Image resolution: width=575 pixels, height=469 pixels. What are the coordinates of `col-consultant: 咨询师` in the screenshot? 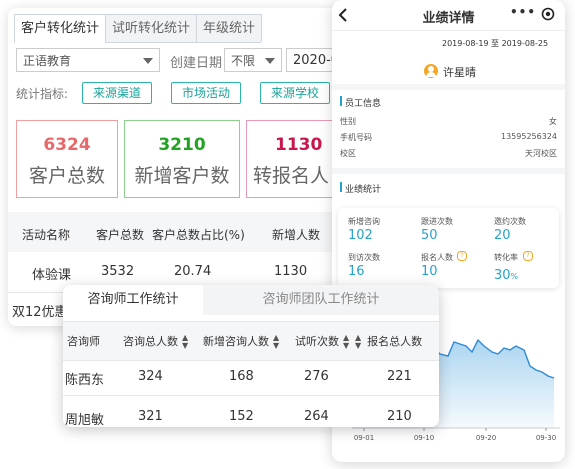 It's located at (83, 341).